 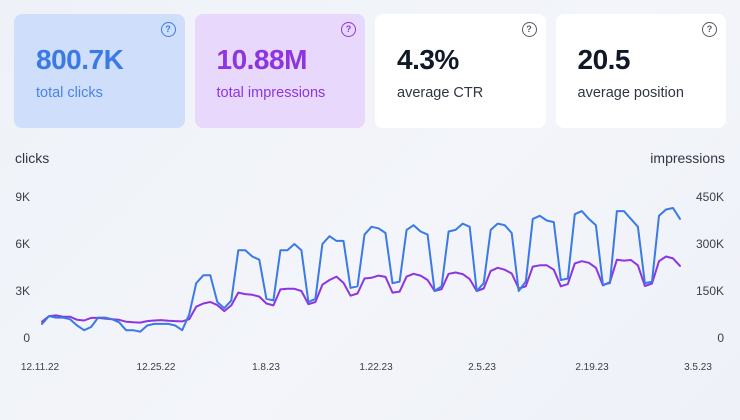 What do you see at coordinates (22, 291) in the screenshot?
I see `y-tick-label: 3K` at bounding box center [22, 291].